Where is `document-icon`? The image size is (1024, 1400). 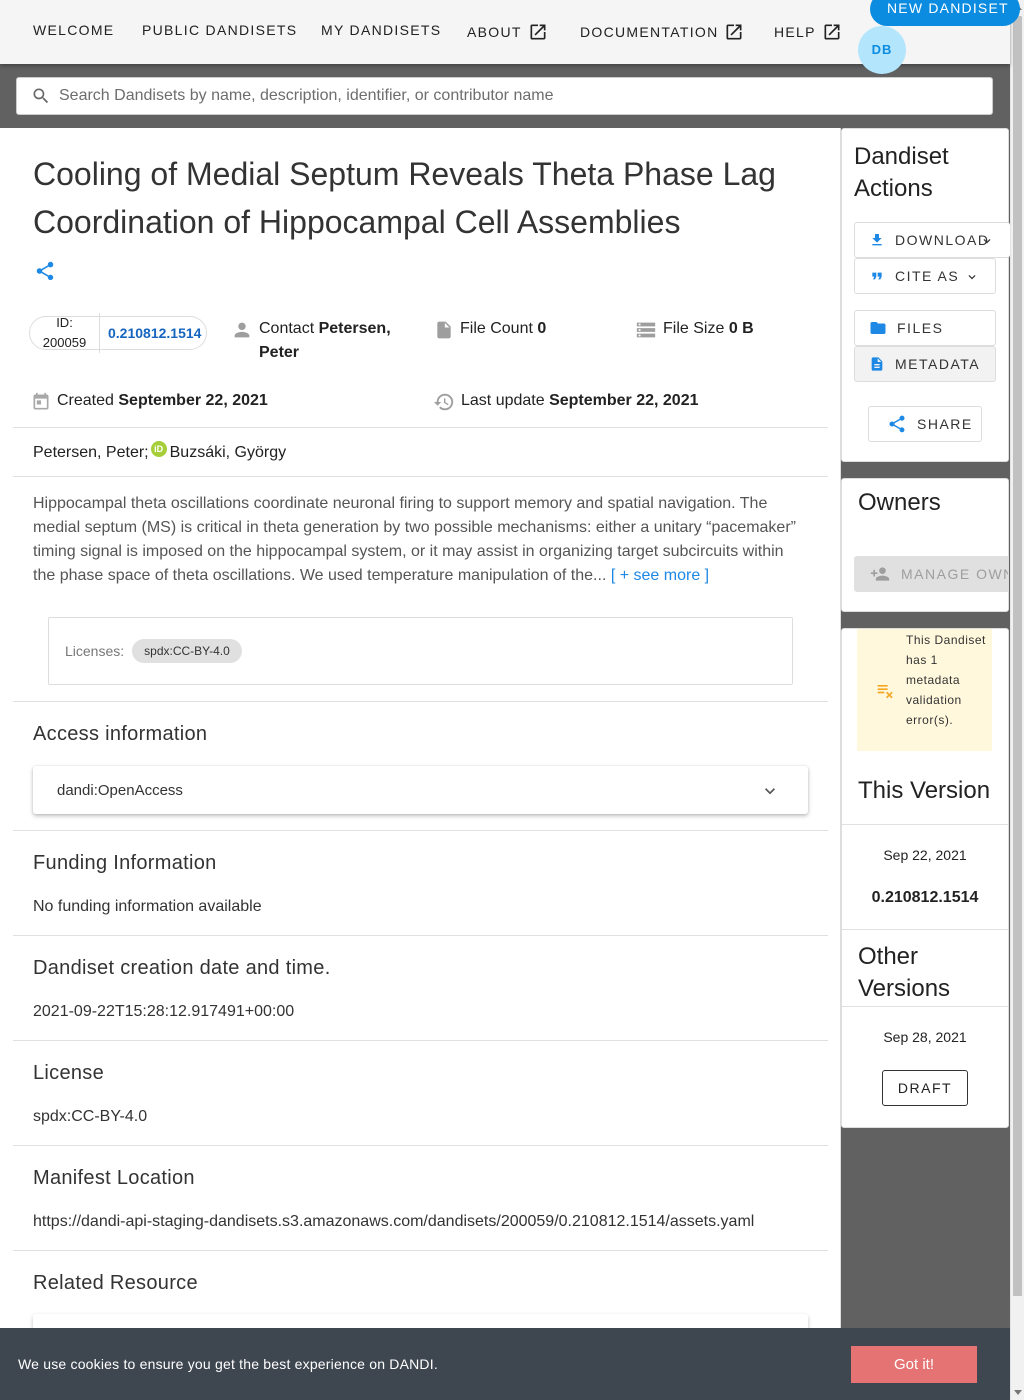
document-icon is located at coordinates (877, 364).